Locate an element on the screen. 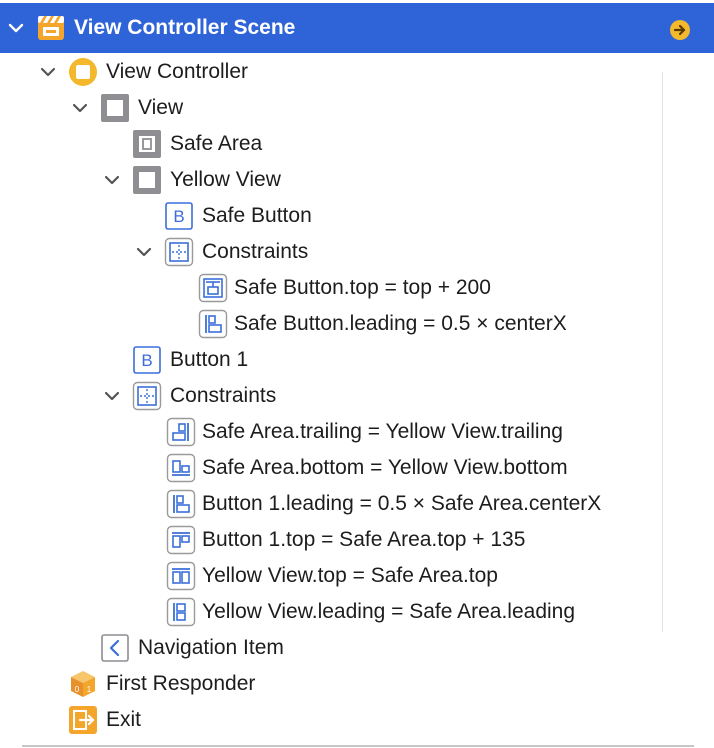 The width and height of the screenshot is (714, 748). tree-row-constraint: Button 1.top = Safe Area.top + 135 is located at coordinates (357, 540).